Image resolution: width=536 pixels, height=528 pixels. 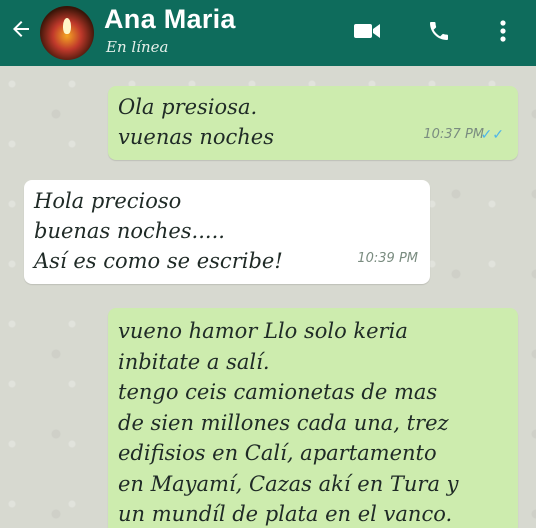 What do you see at coordinates (453, 134) in the screenshot?
I see `message-time: 10:37 PM` at bounding box center [453, 134].